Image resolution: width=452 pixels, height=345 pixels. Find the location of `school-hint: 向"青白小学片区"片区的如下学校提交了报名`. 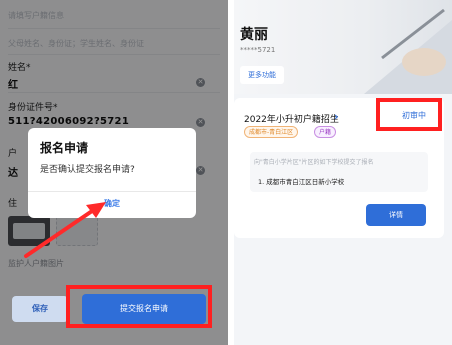

school-hint: 向"青白小学片区"片区的如下学校提交了报名 is located at coordinates (314, 162).